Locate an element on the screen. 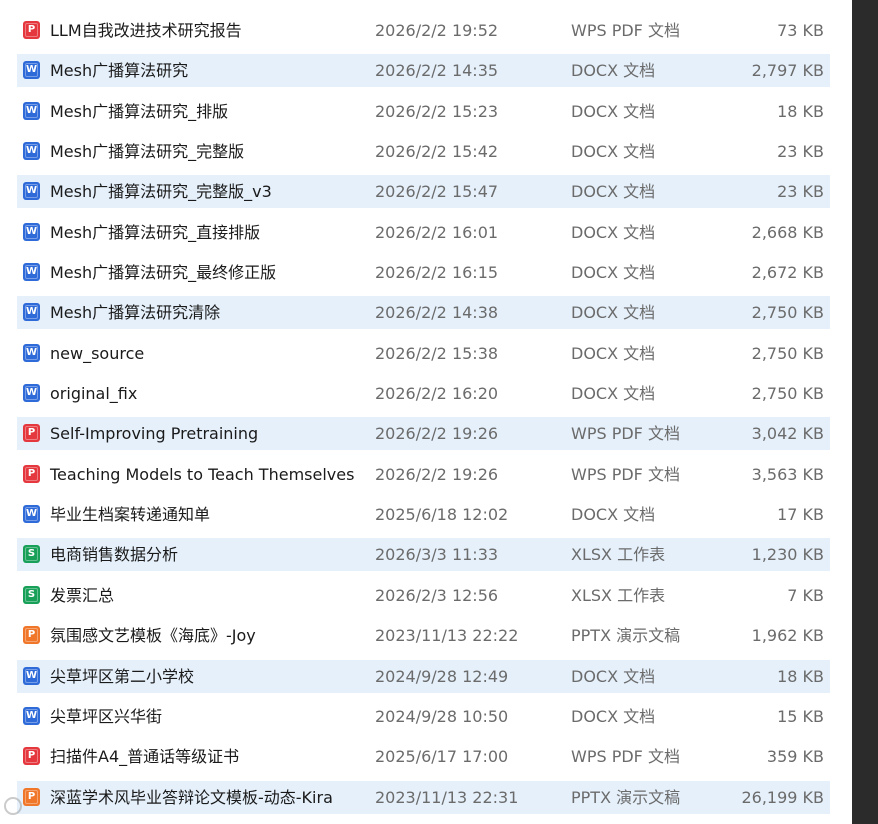 The image size is (878, 824). file-date-modified: 2025/6/18 12:02 is located at coordinates (442, 515).